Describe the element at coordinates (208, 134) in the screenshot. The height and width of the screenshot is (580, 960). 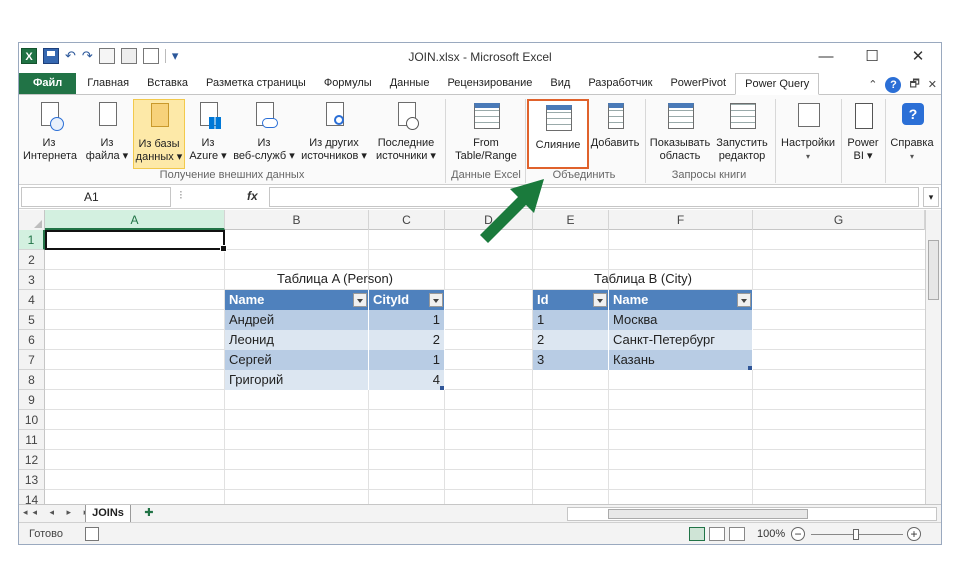
I see `from-azure-button: Из Azure ▾` at that location.